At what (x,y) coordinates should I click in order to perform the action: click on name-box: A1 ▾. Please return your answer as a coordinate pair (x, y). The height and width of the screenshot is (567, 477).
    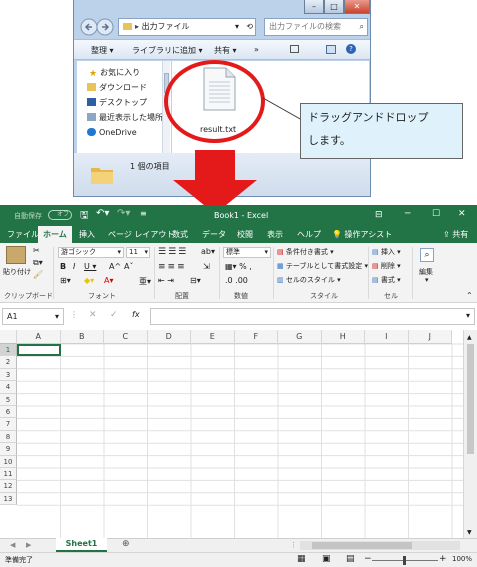
    Looking at the image, I should click on (33, 316).